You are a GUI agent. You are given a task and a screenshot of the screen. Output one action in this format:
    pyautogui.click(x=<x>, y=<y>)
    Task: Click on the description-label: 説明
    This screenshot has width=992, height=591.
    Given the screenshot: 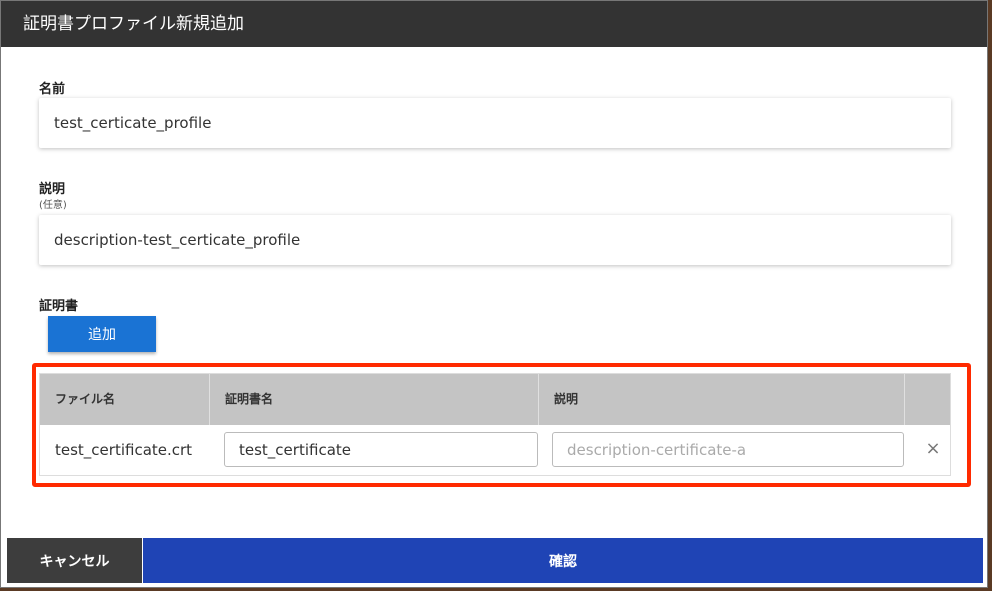 What is the action you would take?
    pyautogui.click(x=52, y=189)
    